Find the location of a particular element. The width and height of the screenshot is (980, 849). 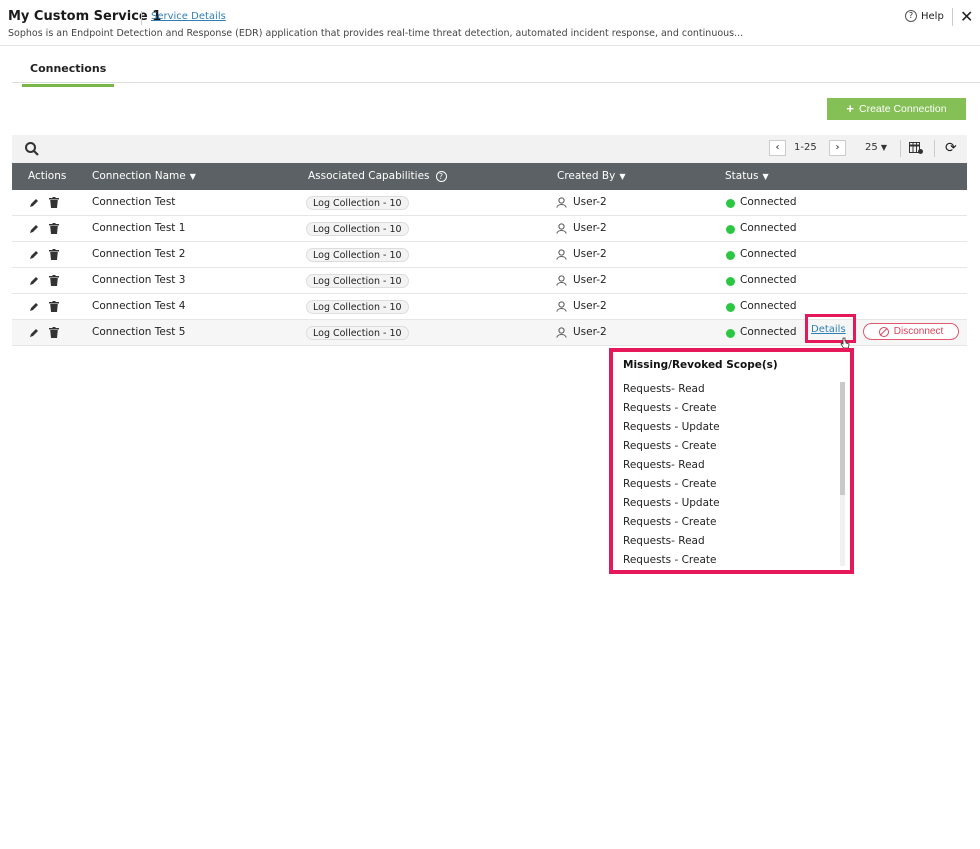

help-button: ? Help is located at coordinates (924, 16).